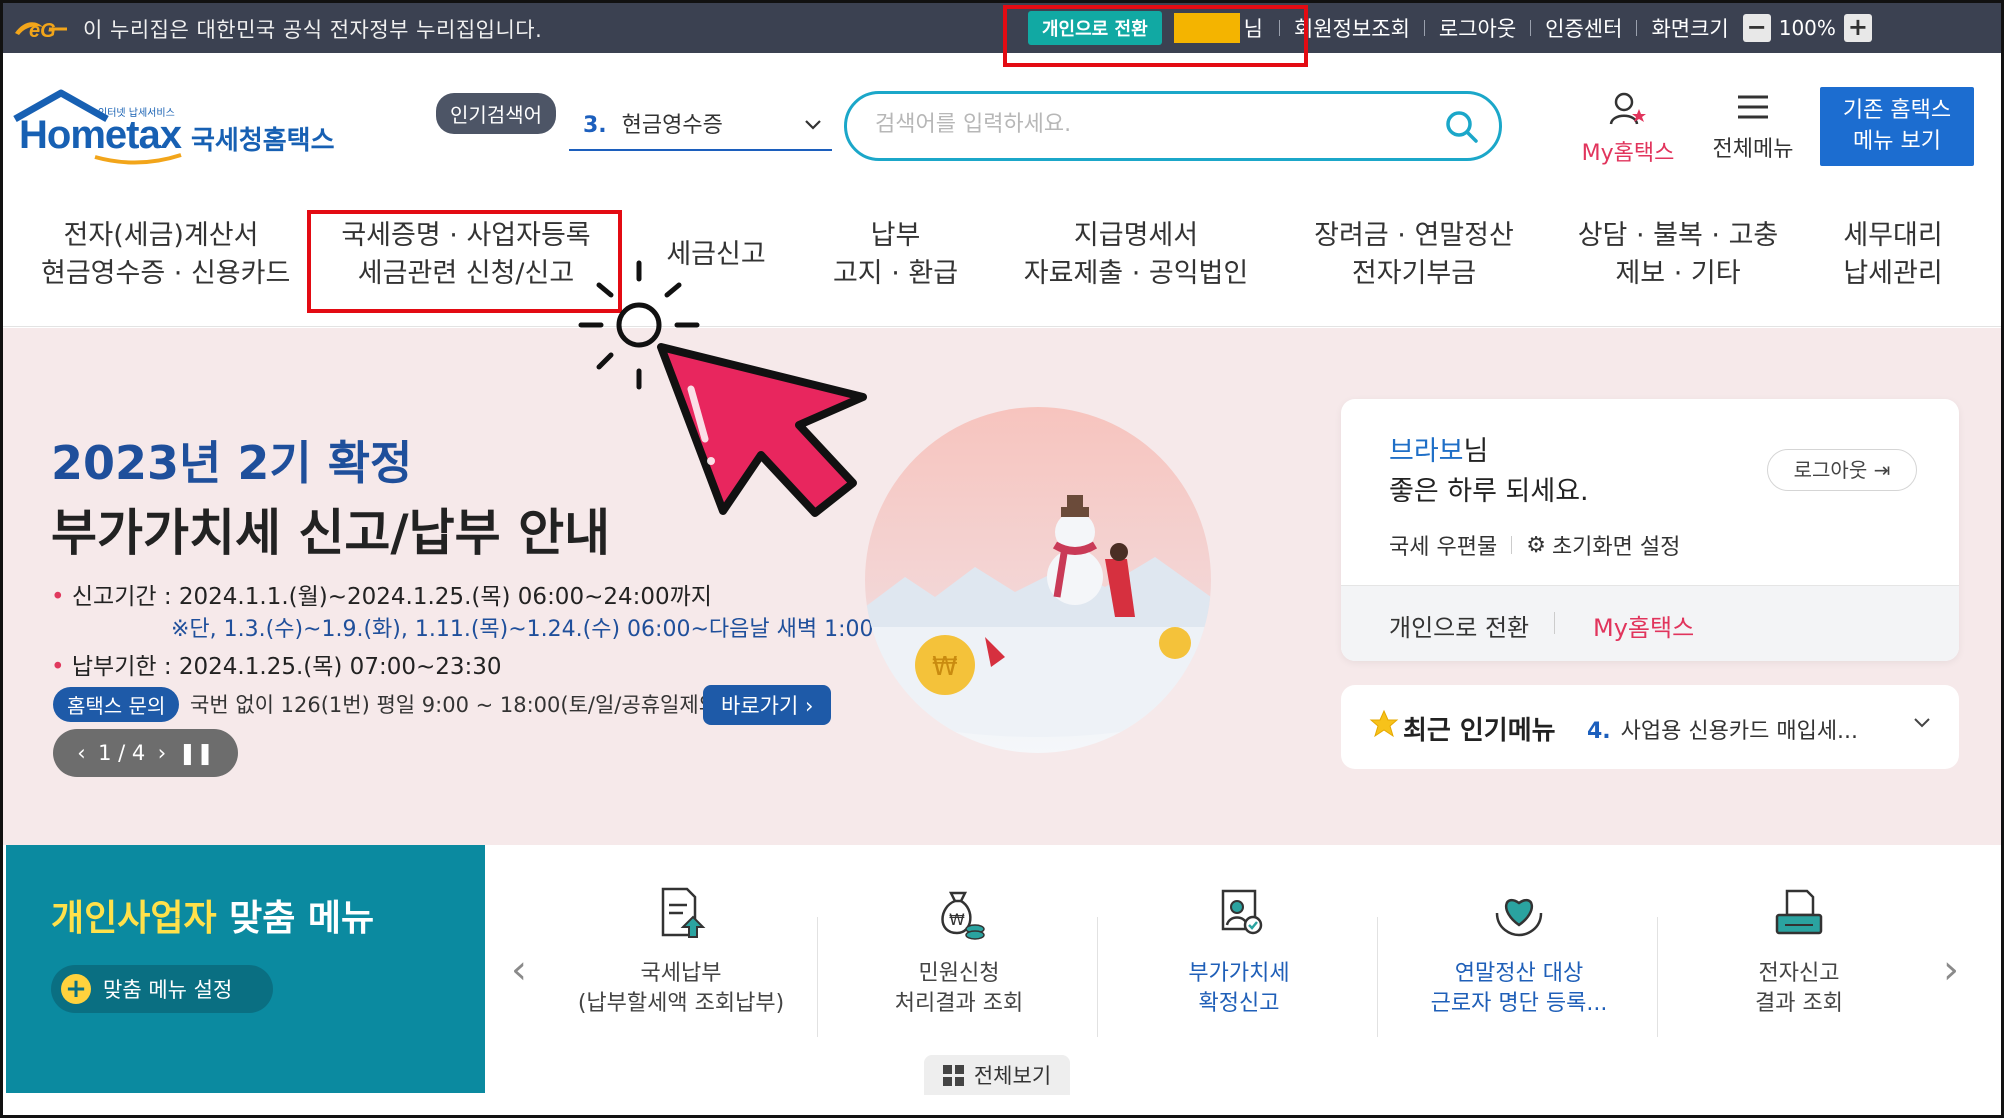 Image resolution: width=2004 pixels, height=1118 pixels. What do you see at coordinates (1628, 129) in the screenshot?
I see `my-hometax-button: My홈택스` at bounding box center [1628, 129].